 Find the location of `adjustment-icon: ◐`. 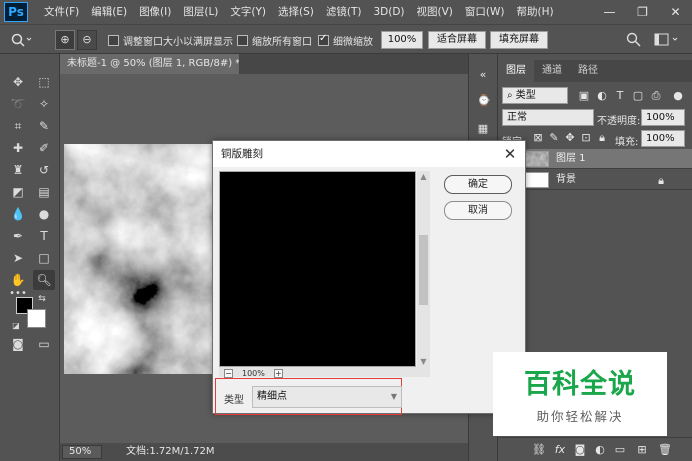

adjustment-icon: ◐ is located at coordinates (600, 449).